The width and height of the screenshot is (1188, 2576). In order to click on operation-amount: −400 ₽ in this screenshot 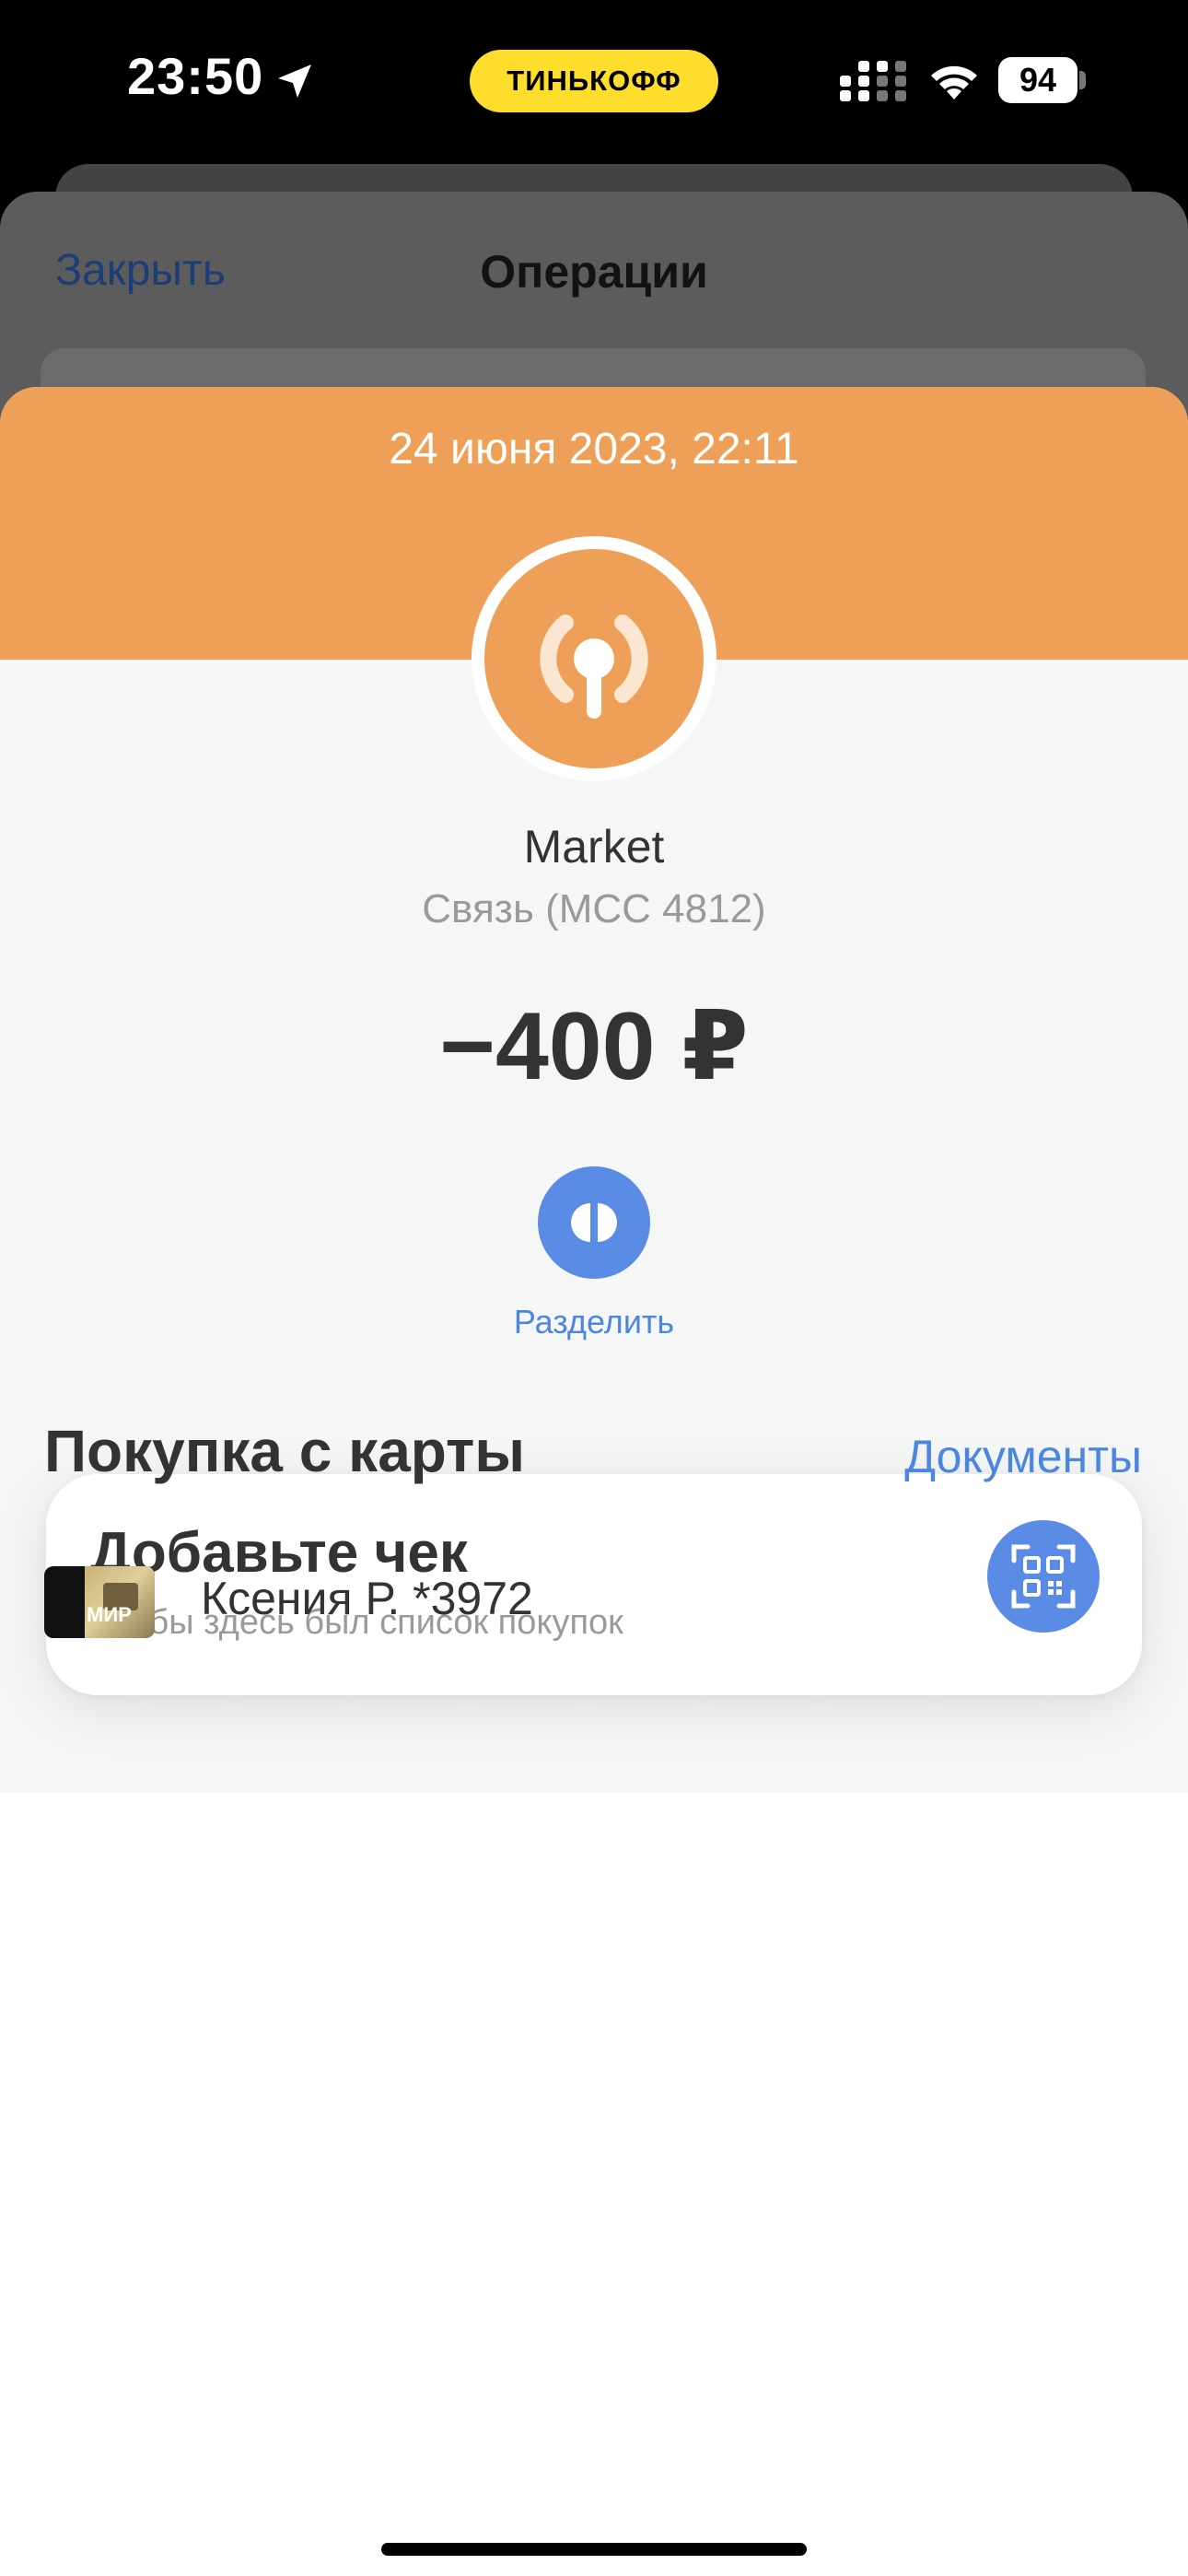, I will do `click(594, 1046)`.